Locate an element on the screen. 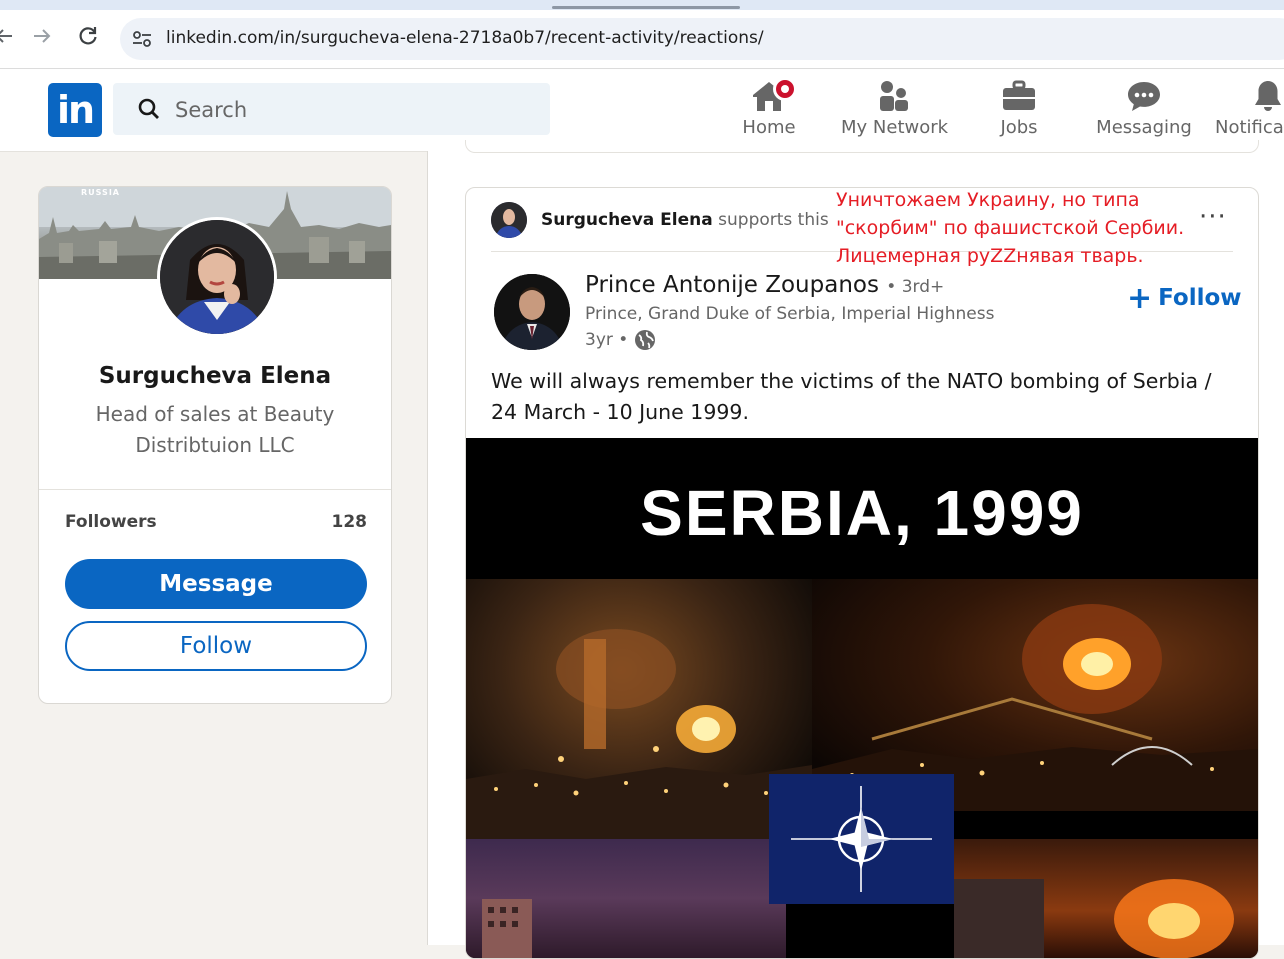 The height and width of the screenshot is (959, 1284). followers-count: 128 is located at coordinates (349, 522).